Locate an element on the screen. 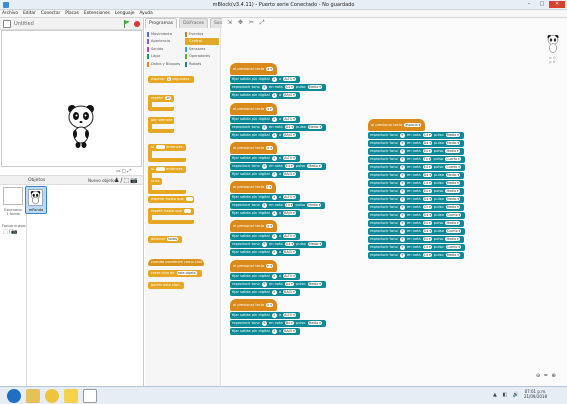 Image resolution: width=567 pixels, height=404 pixels. clock: 07:01 p.m. 21/09/2018 is located at coordinates (535, 394).